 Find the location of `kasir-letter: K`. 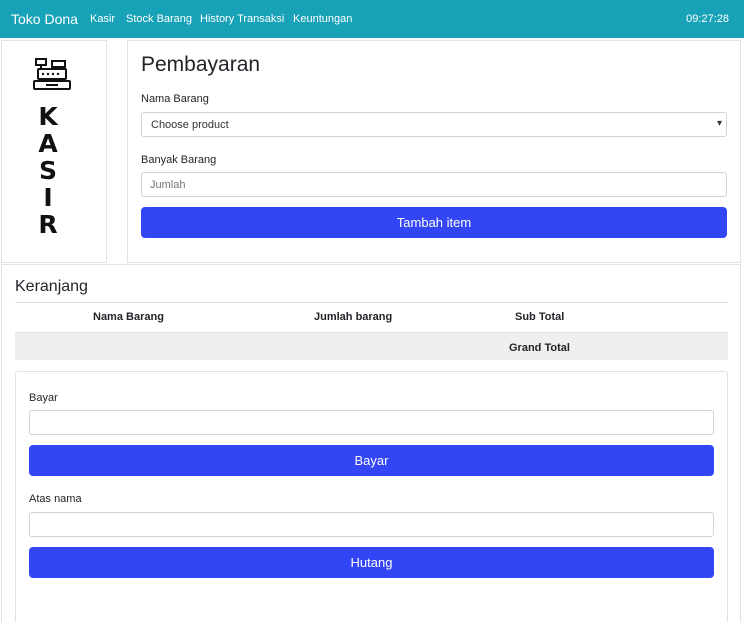

kasir-letter: K is located at coordinates (48, 116).